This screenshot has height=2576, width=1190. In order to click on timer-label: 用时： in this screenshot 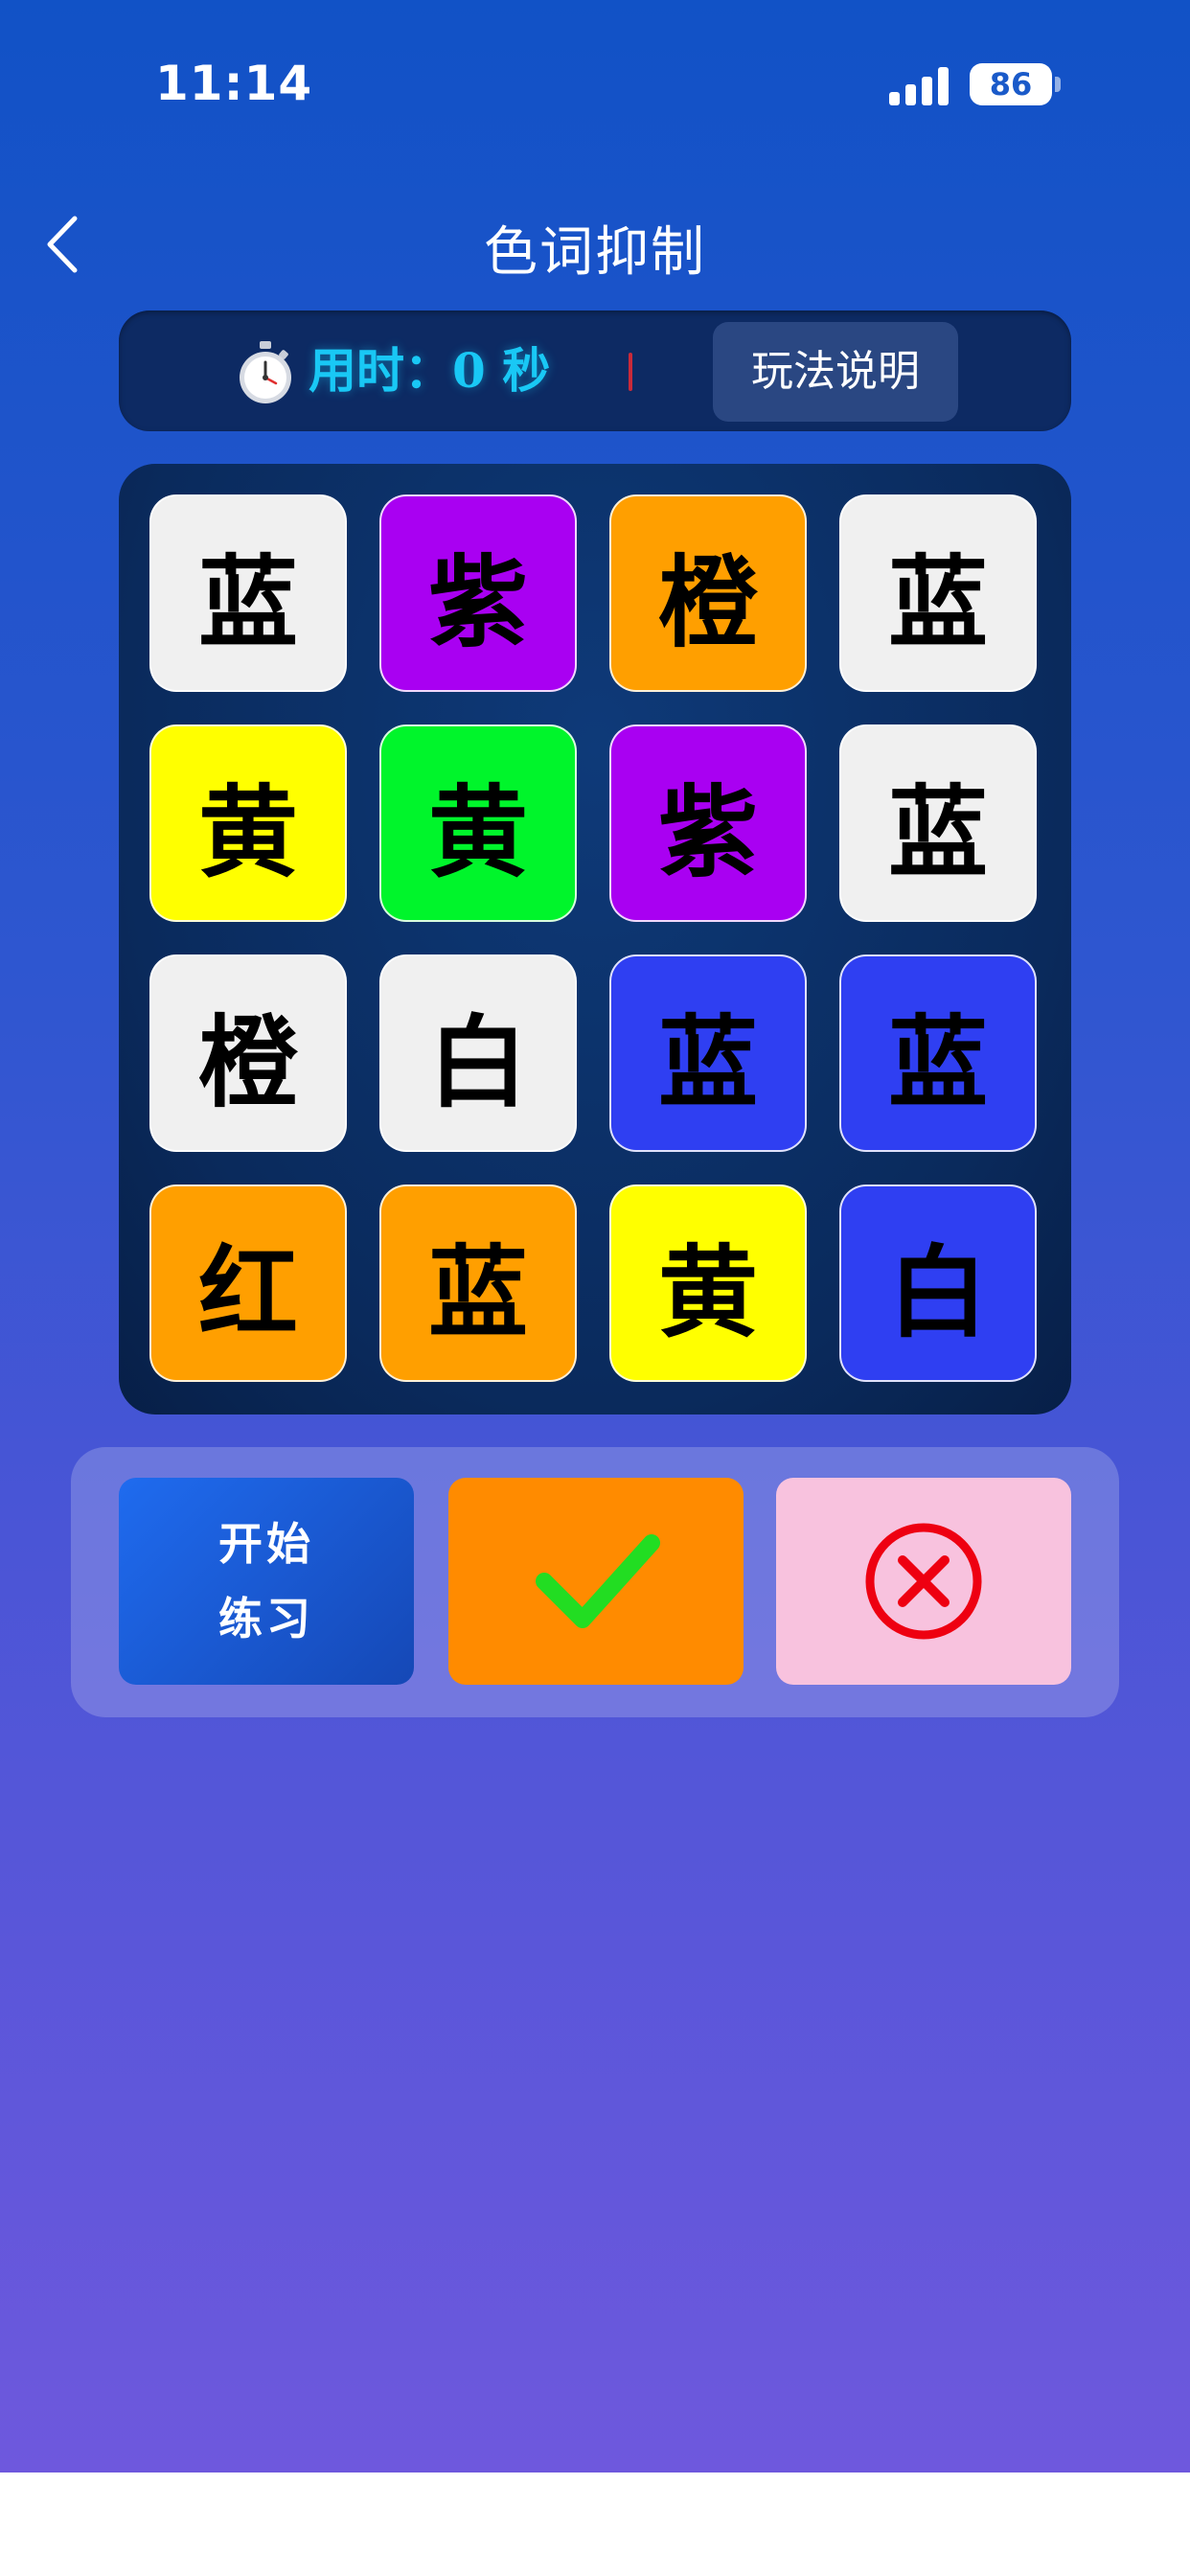, I will do `click(381, 370)`.